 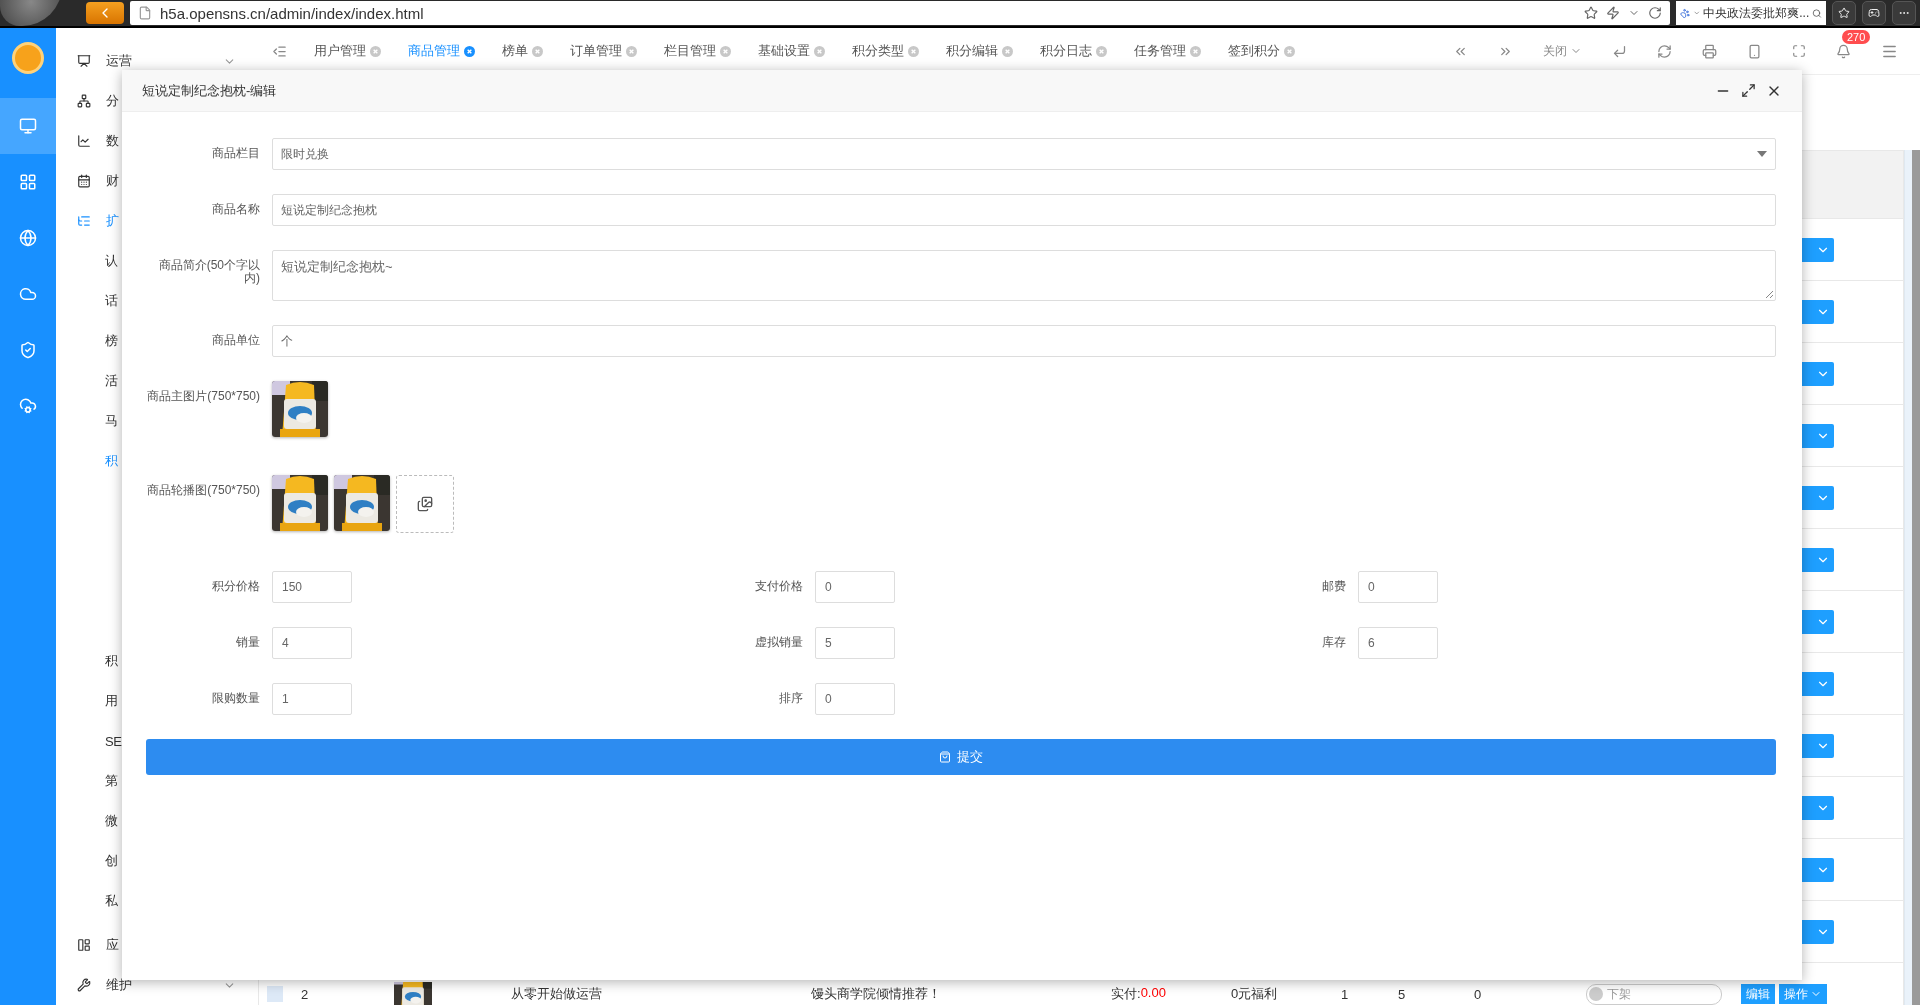 I want to click on table-cell-text: 1, so click(x=1345, y=994).